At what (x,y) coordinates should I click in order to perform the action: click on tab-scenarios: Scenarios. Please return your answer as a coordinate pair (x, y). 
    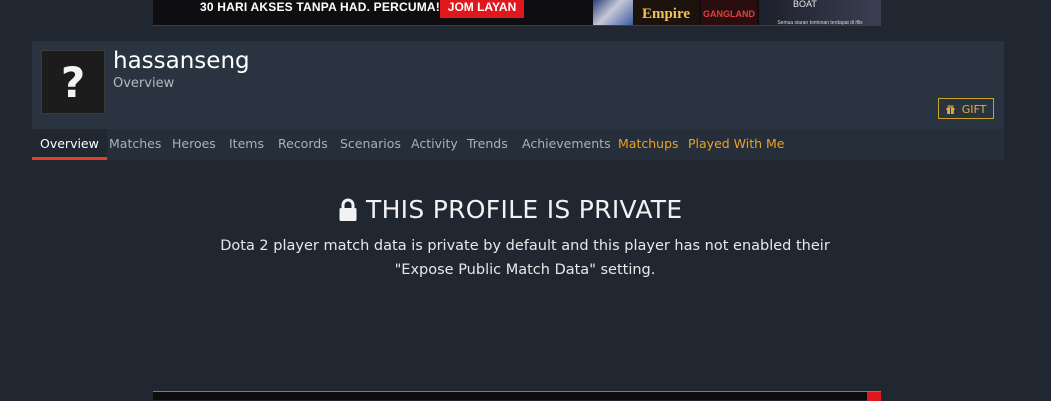
    Looking at the image, I should click on (370, 144).